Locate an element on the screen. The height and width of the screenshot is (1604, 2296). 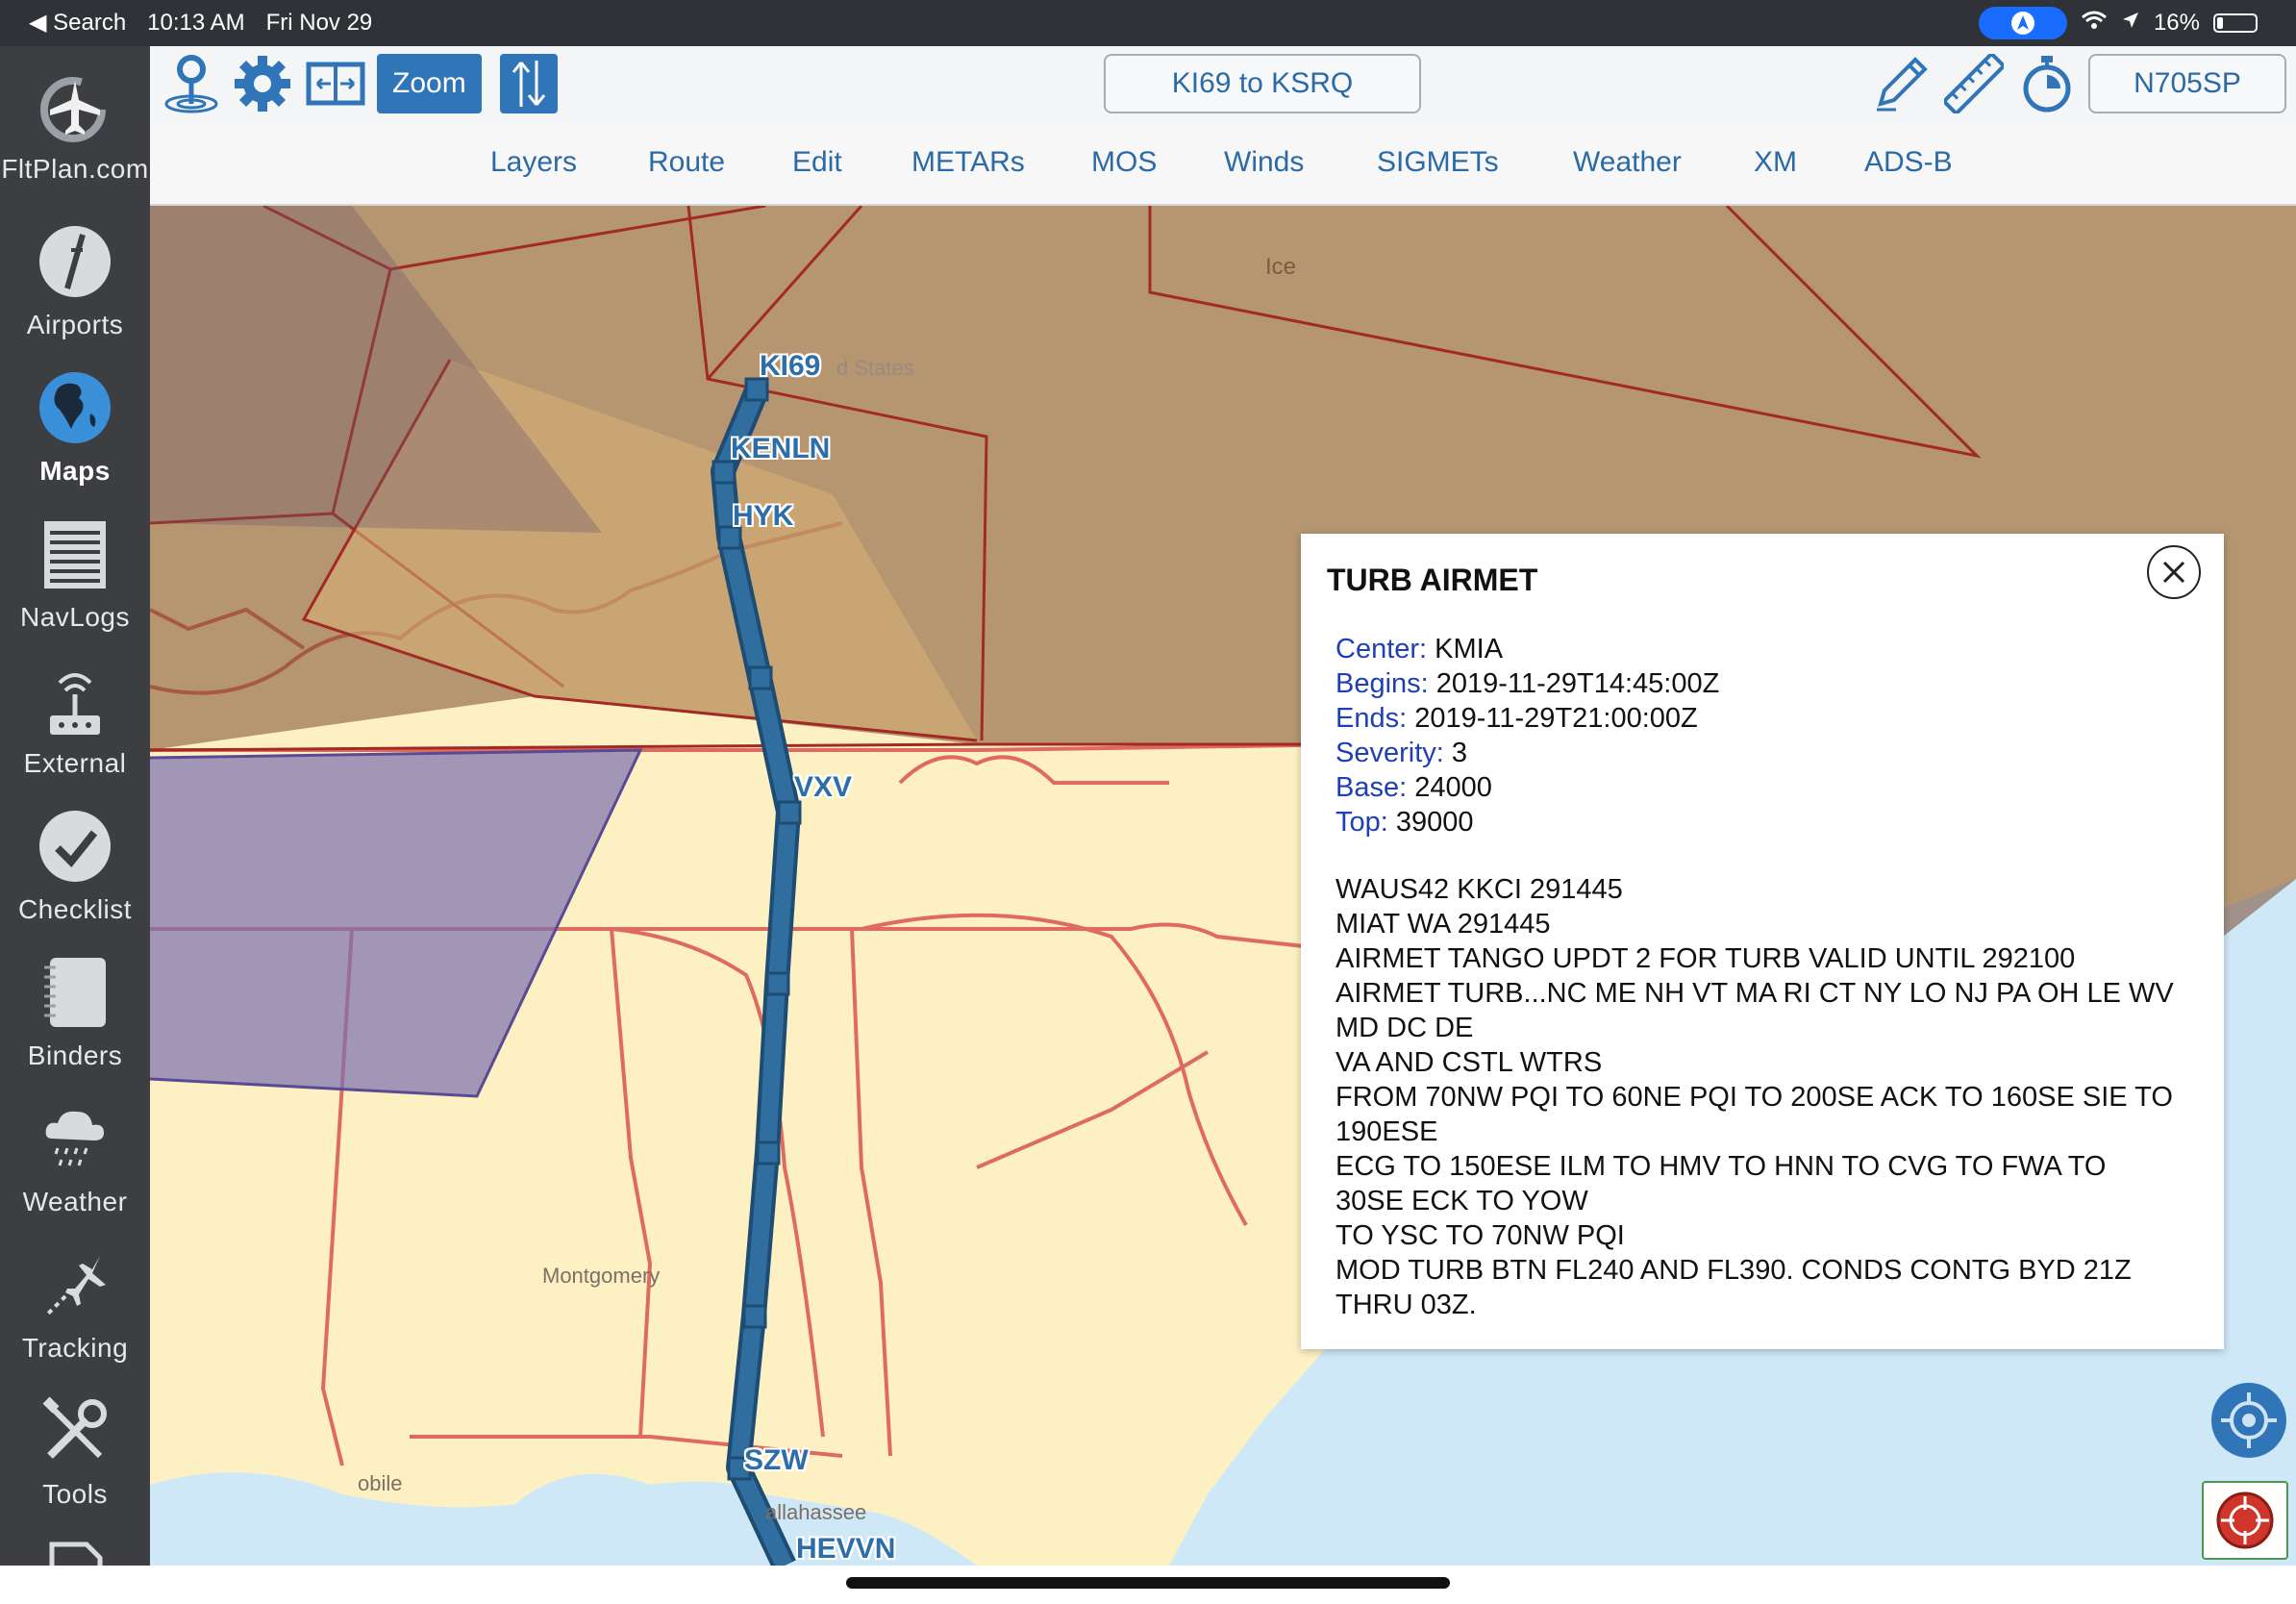
stopwatch-icon is located at coordinates (2047, 84).